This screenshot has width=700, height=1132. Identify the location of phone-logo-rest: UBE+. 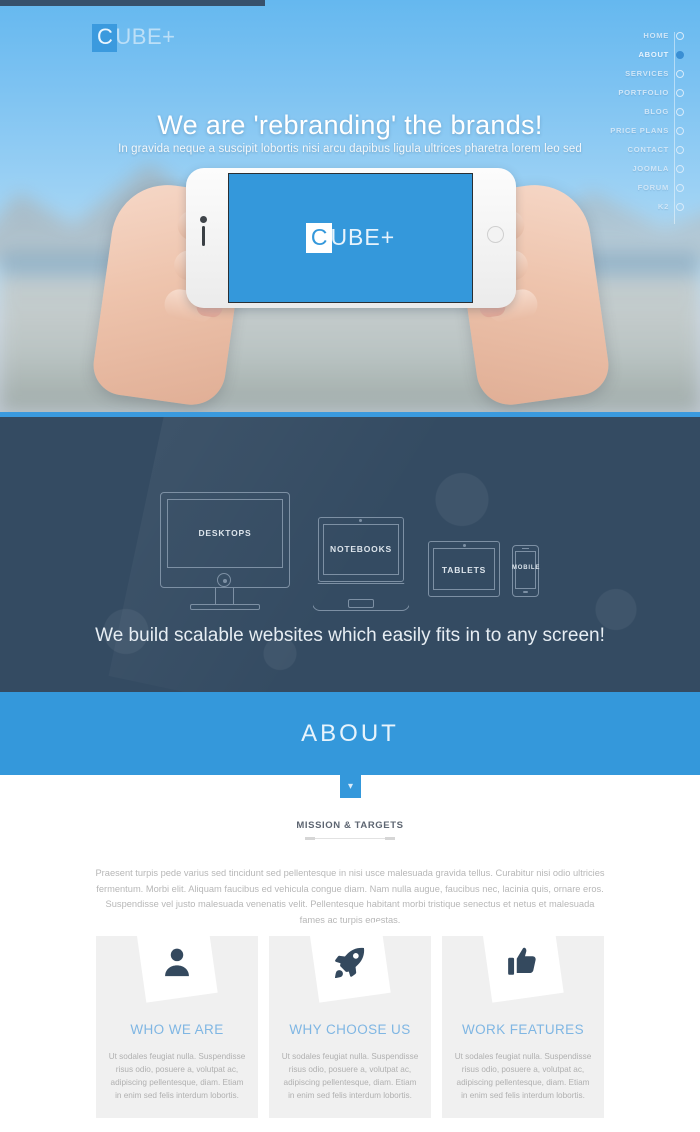
(363, 237).